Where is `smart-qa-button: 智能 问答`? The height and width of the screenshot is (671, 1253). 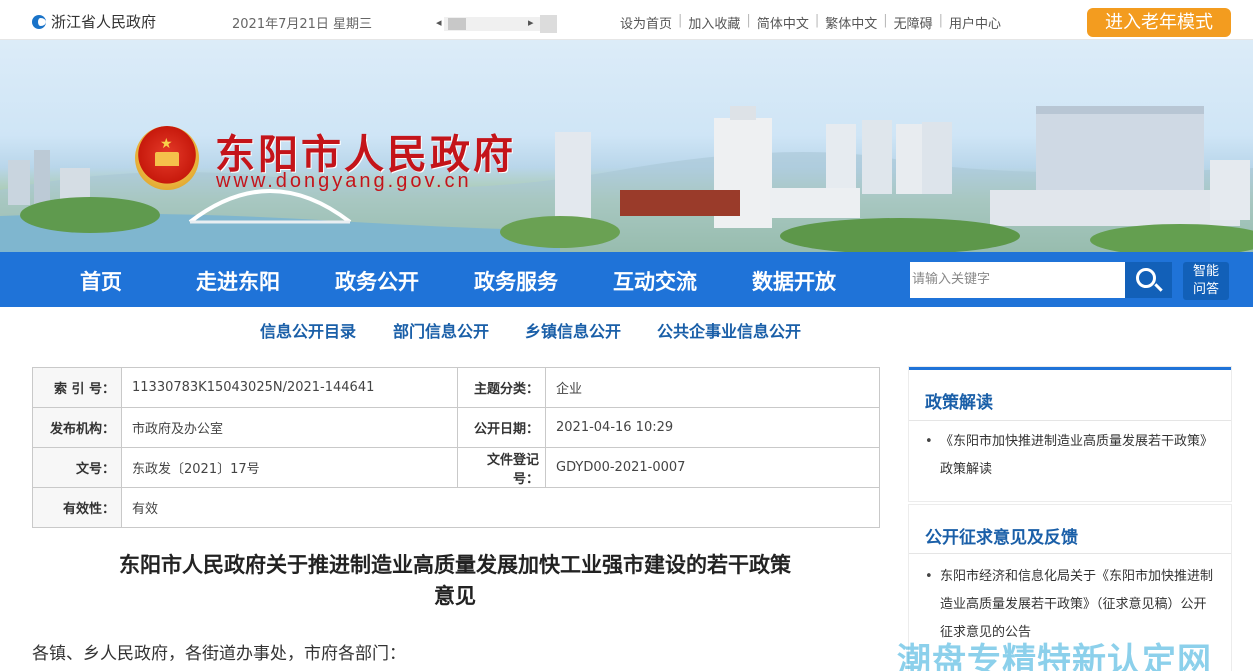 smart-qa-button: 智能 问答 is located at coordinates (1206, 281).